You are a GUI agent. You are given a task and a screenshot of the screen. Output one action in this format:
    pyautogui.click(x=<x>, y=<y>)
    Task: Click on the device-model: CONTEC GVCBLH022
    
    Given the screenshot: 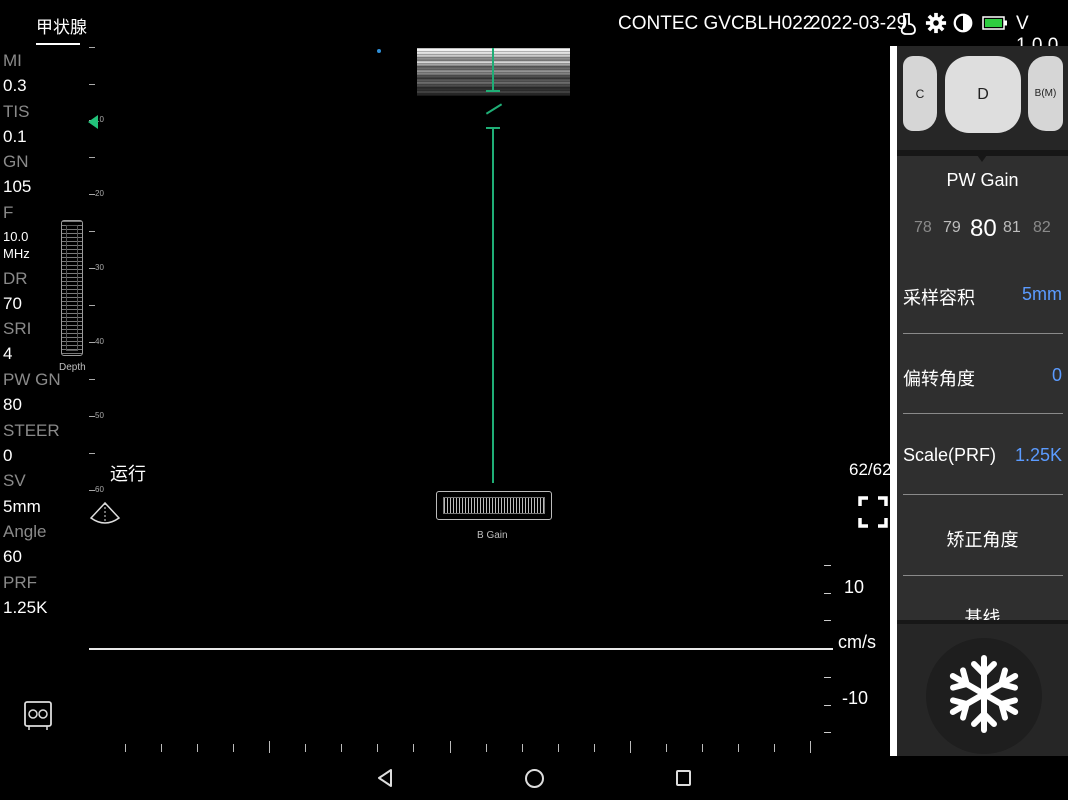 What is the action you would take?
    pyautogui.click(x=716, y=23)
    